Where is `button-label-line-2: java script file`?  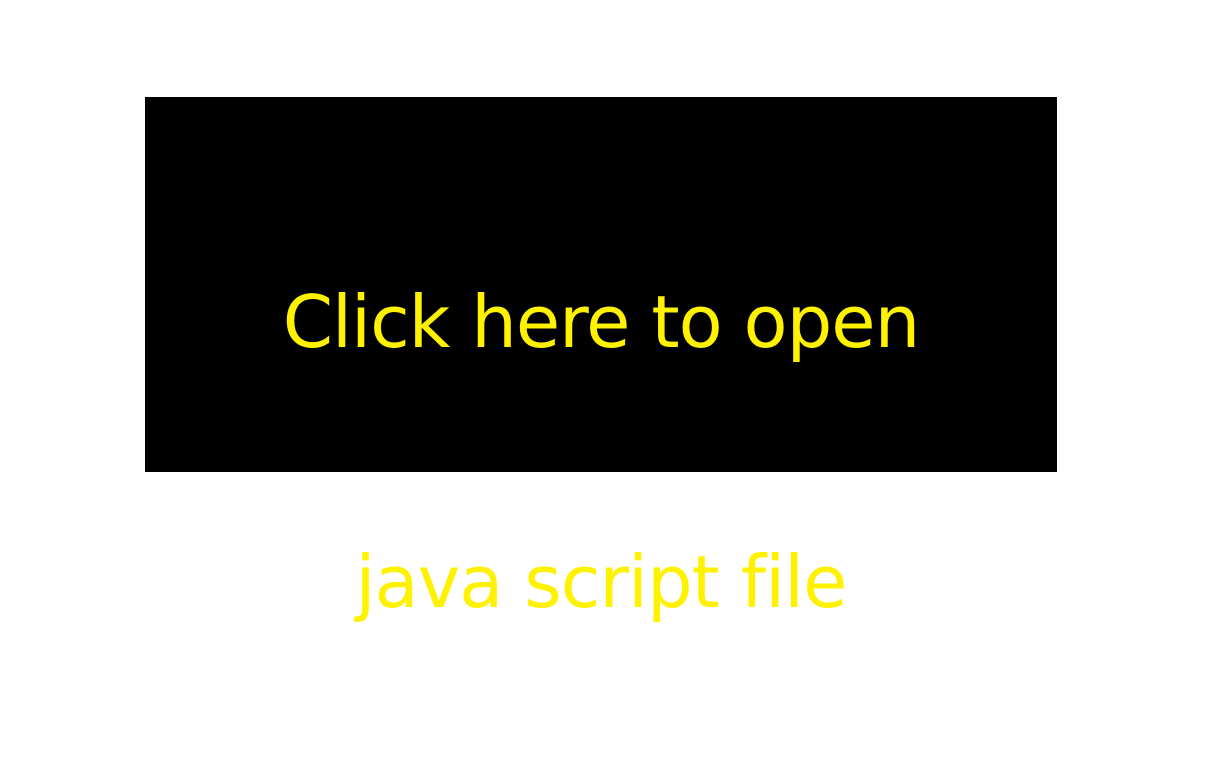 button-label-line-2: java script file is located at coordinates (601, 582).